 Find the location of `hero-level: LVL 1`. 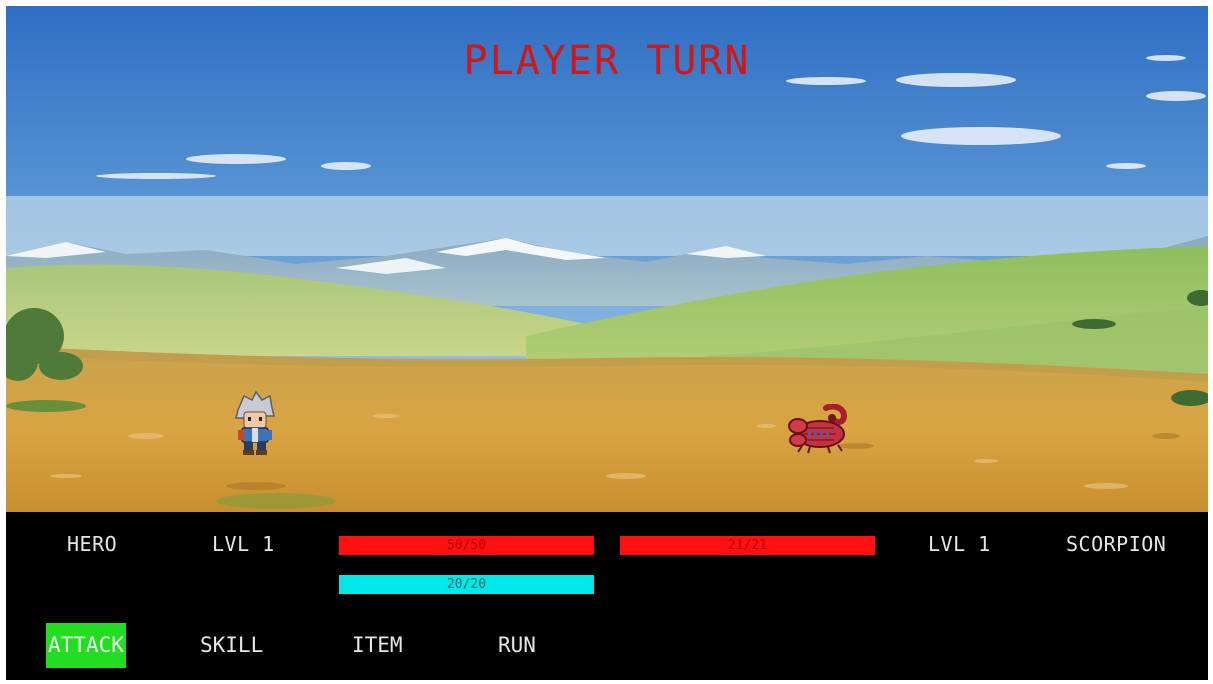

hero-level: LVL 1 is located at coordinates (243, 544).